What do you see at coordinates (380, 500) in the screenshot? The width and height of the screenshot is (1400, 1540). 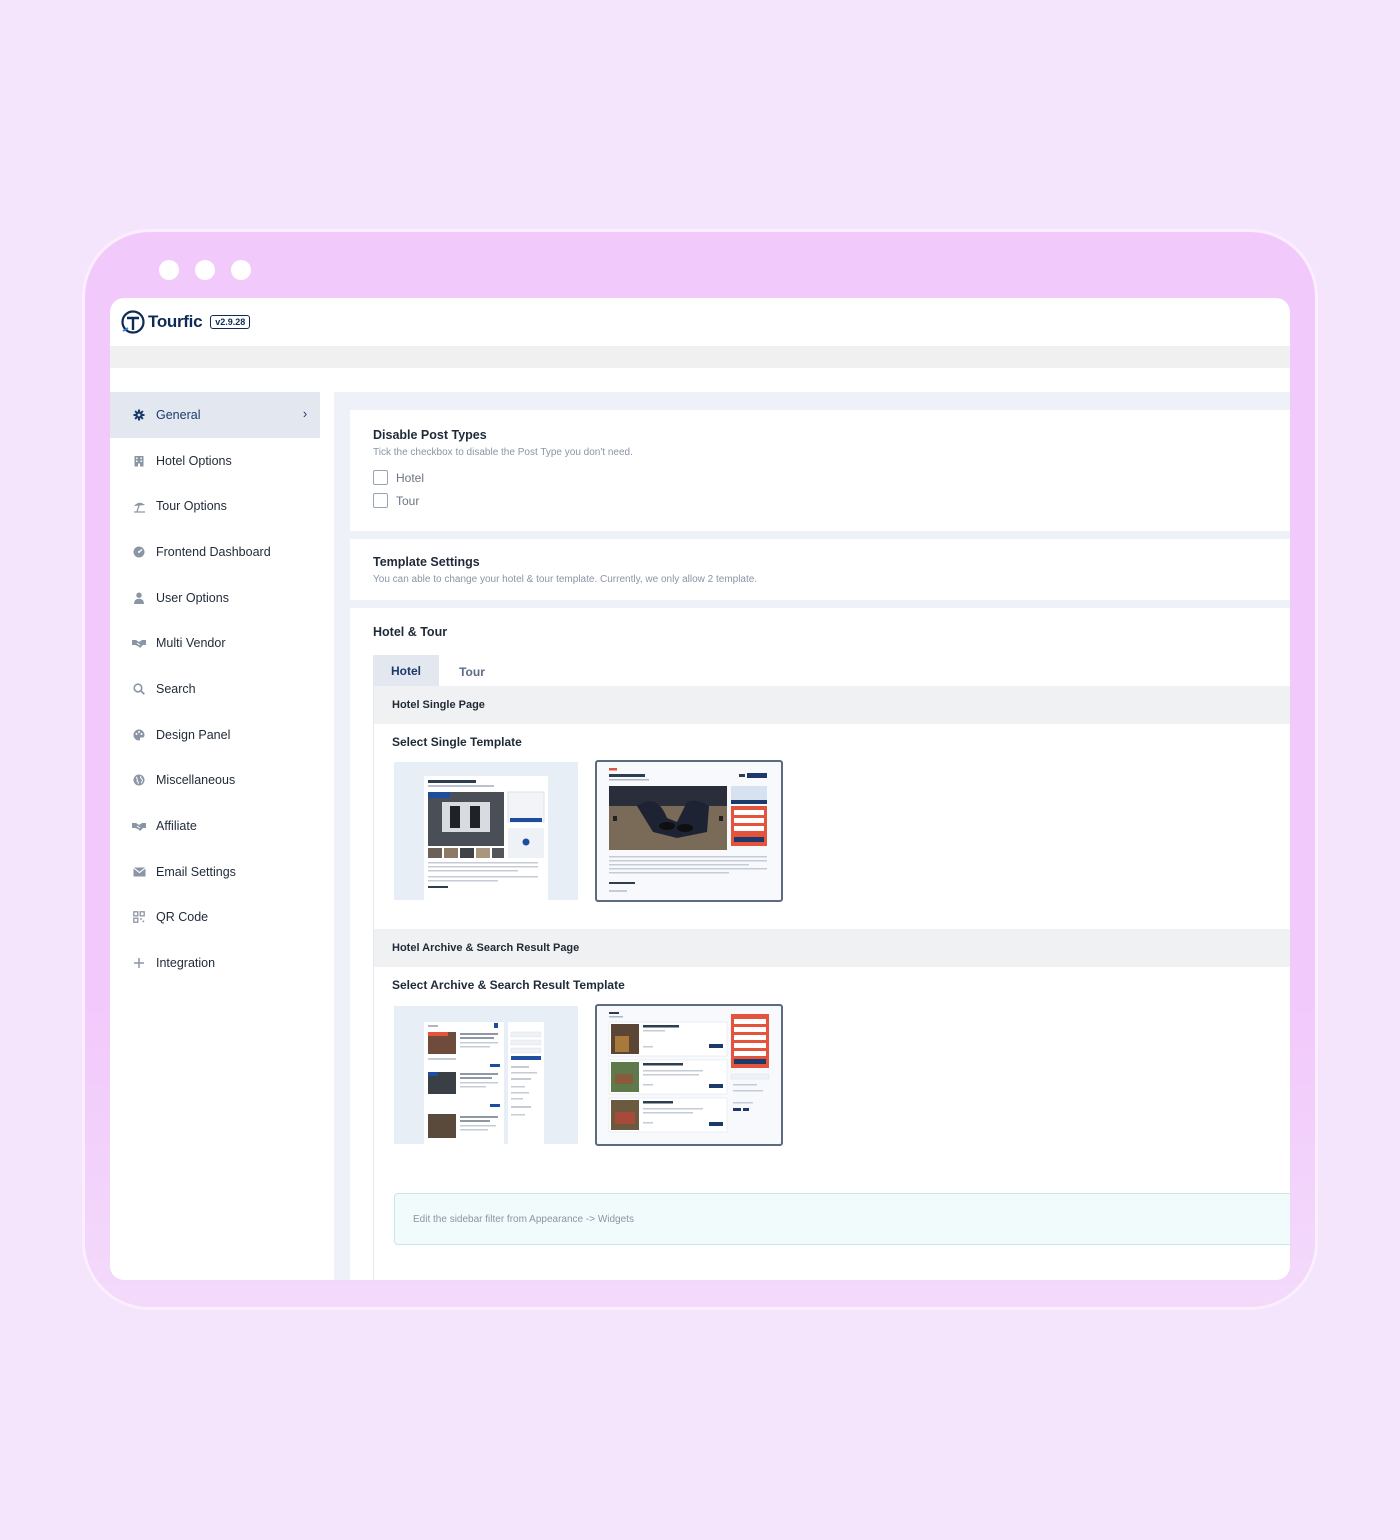 I see `tour-checkbox` at bounding box center [380, 500].